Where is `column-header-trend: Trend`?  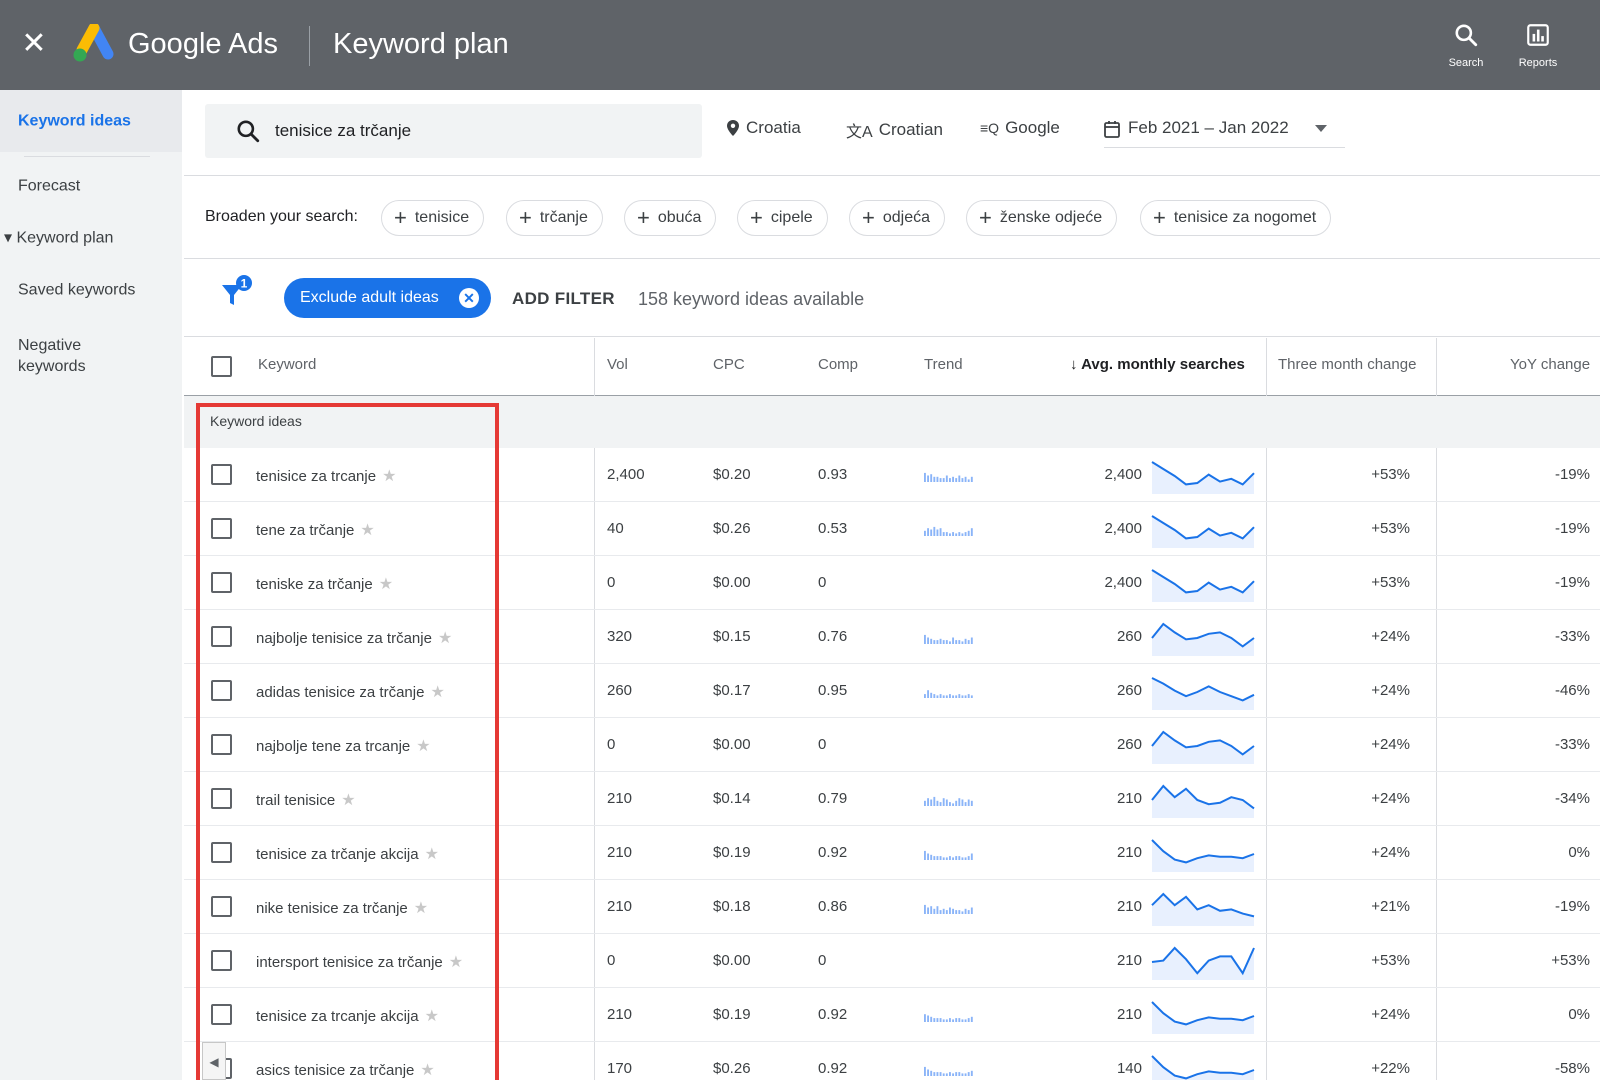 column-header-trend: Trend is located at coordinates (943, 364).